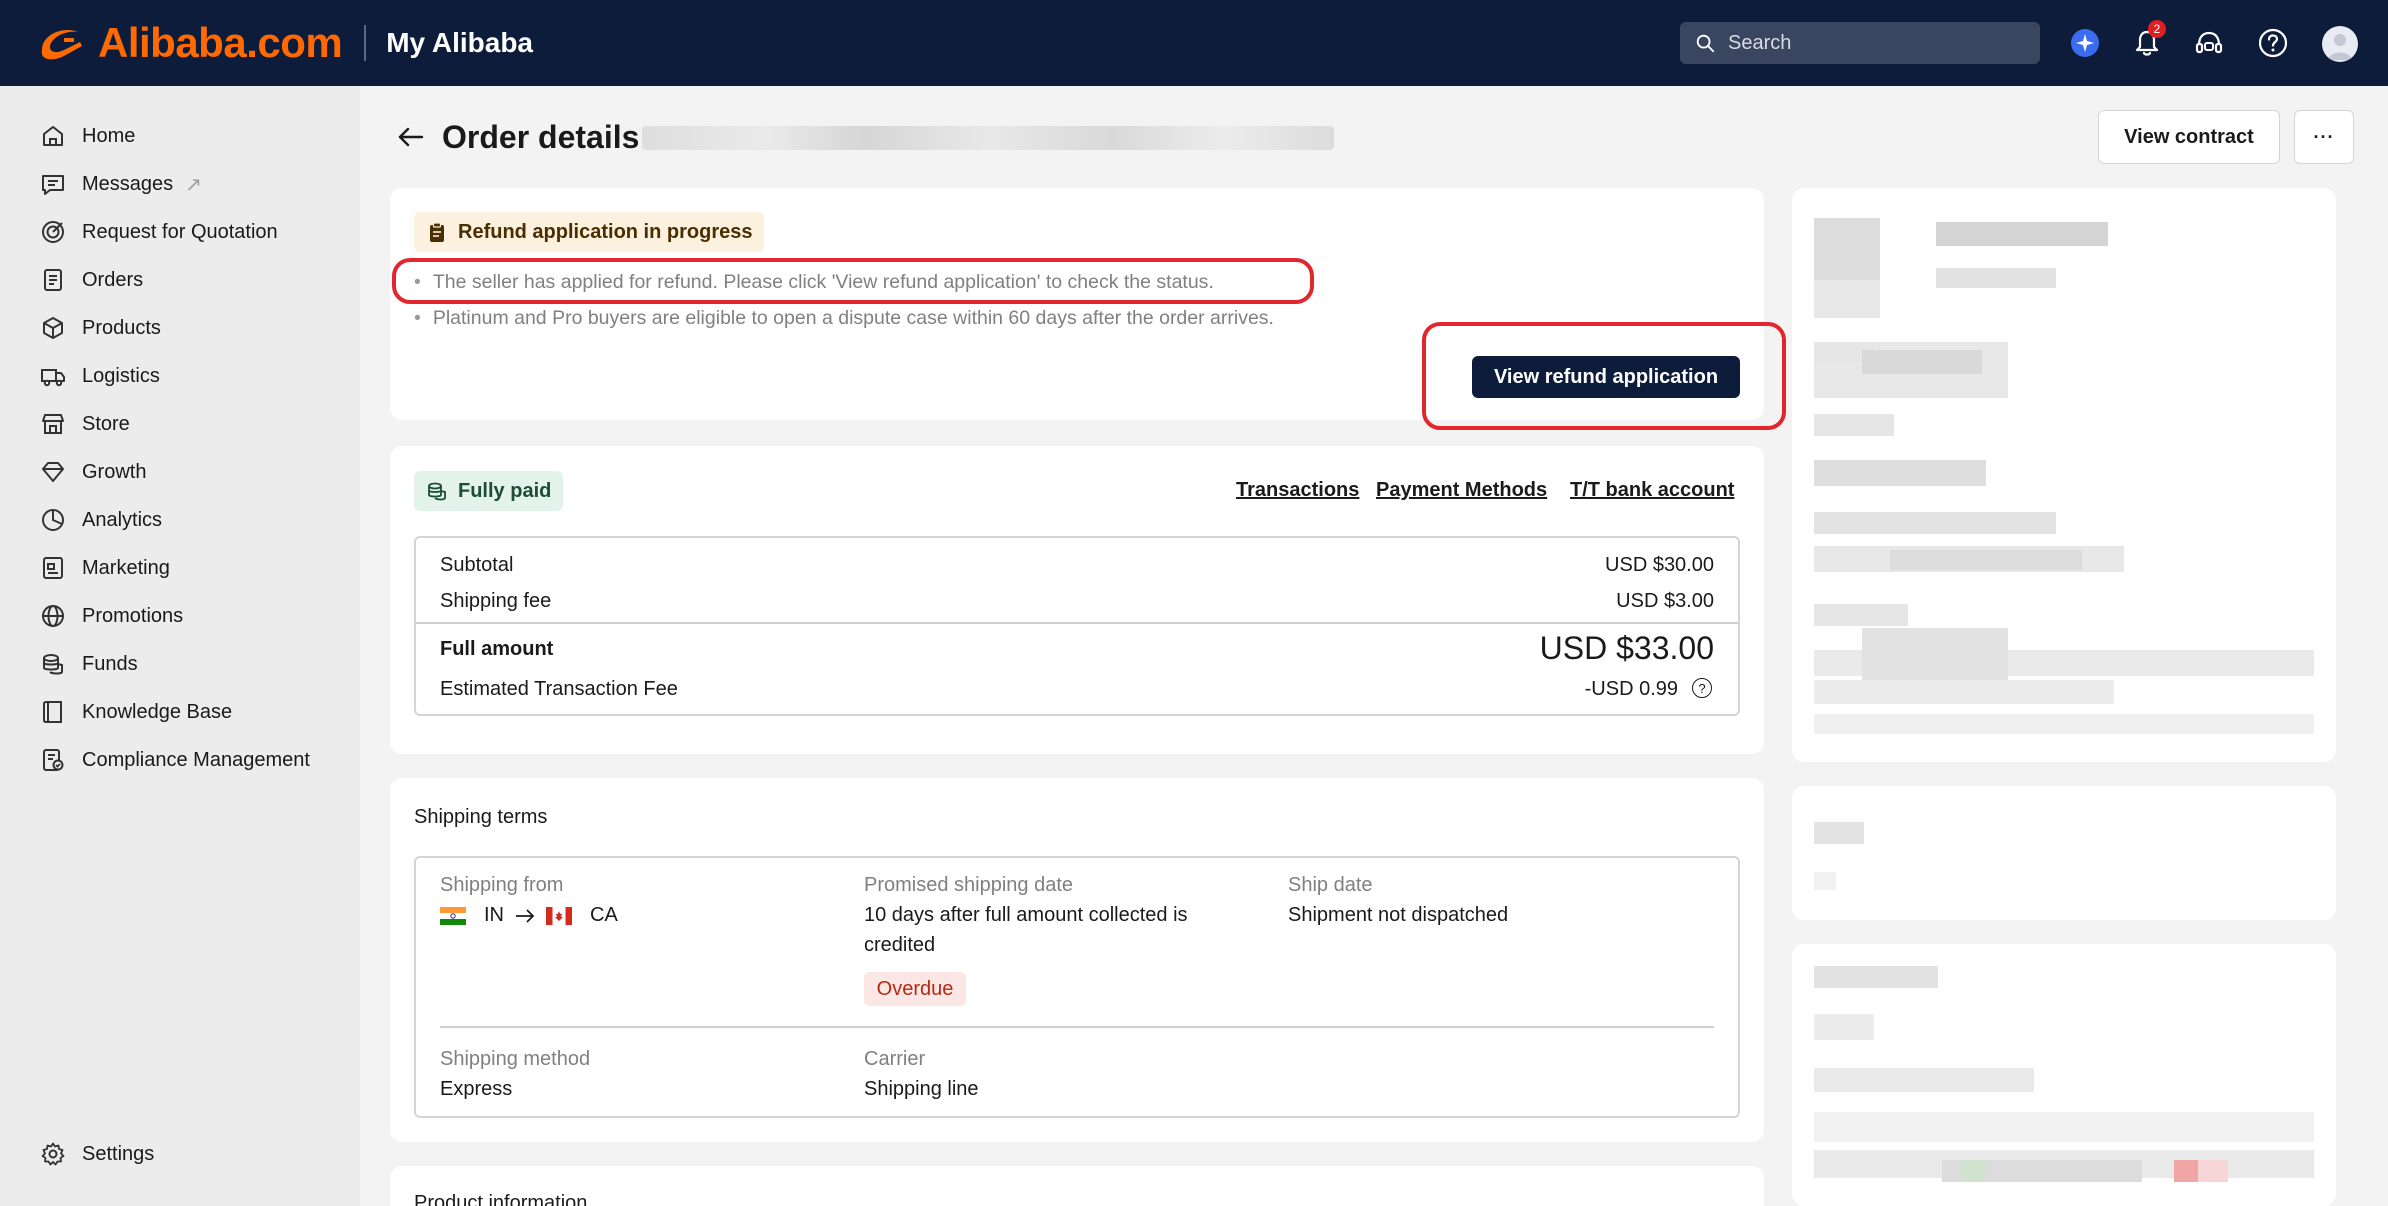 This screenshot has width=2388, height=1206. I want to click on sidebar-item-label: Store, so click(106, 423).